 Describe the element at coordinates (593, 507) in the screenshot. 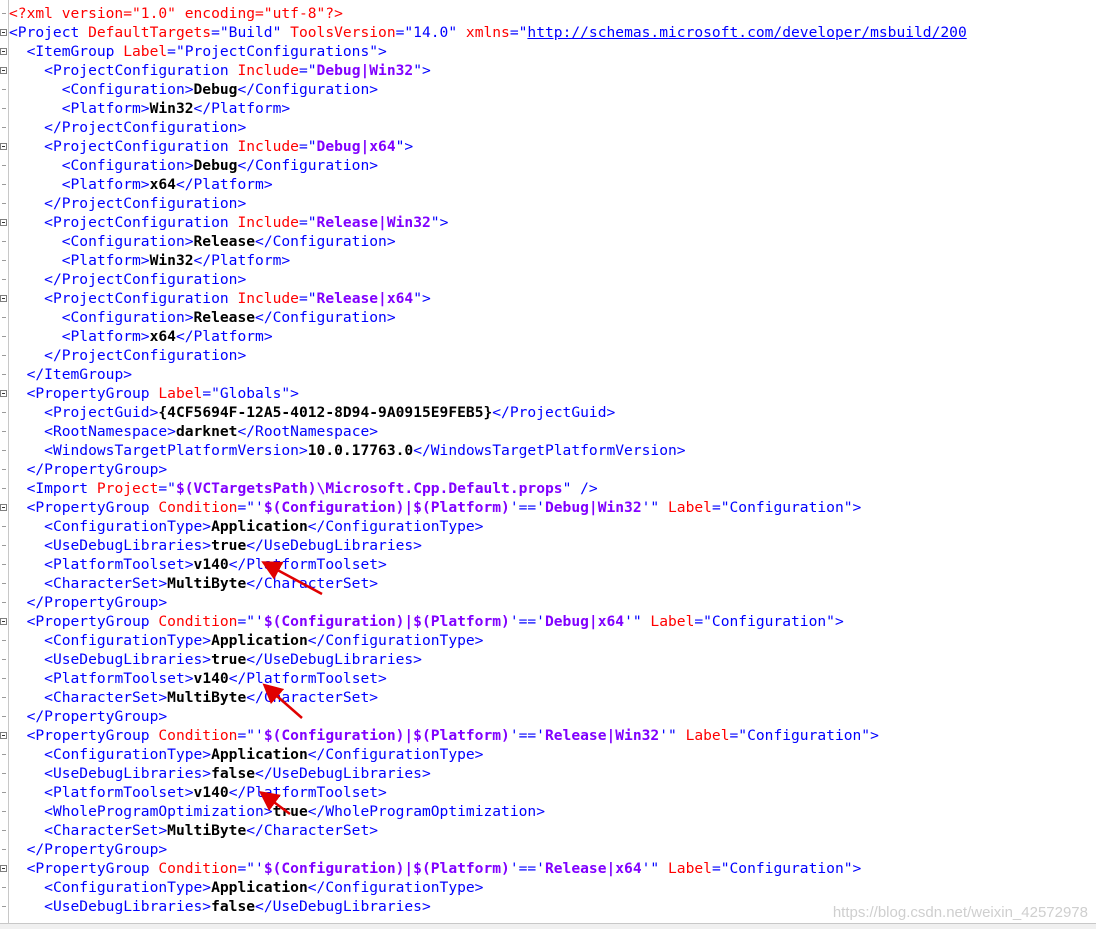

I see `code-token: Debug|Win32` at that location.